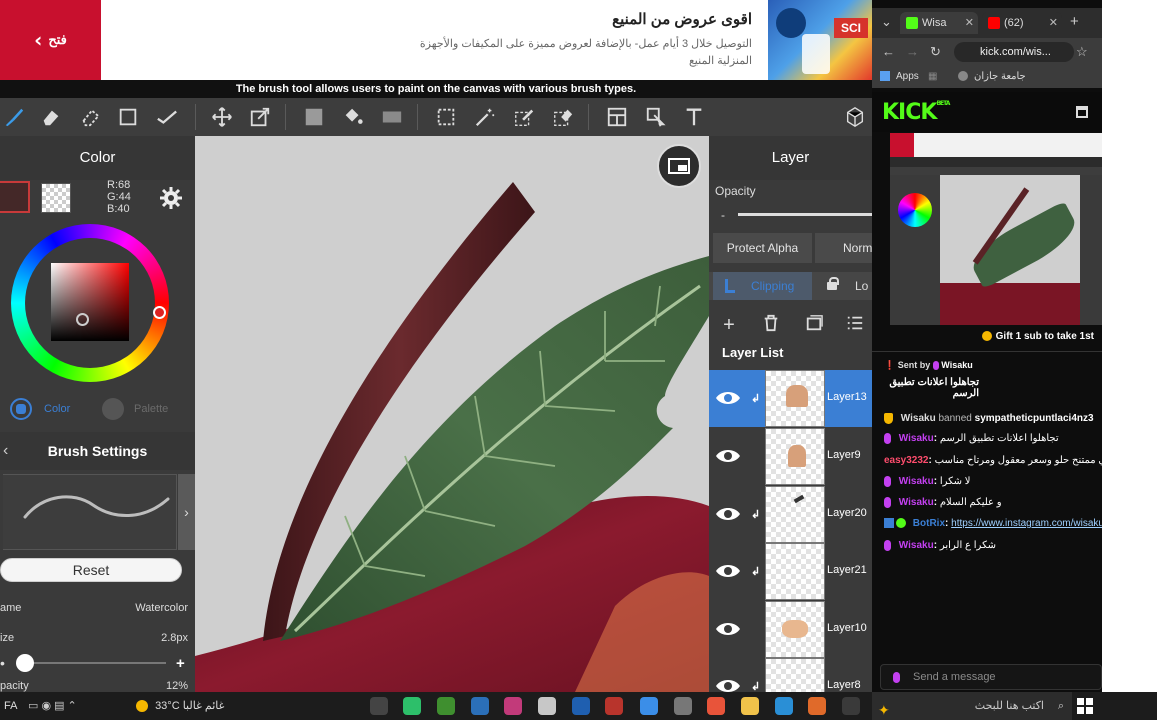 The height and width of the screenshot is (720, 1157). I want to click on folder-icon, so click(750, 706).